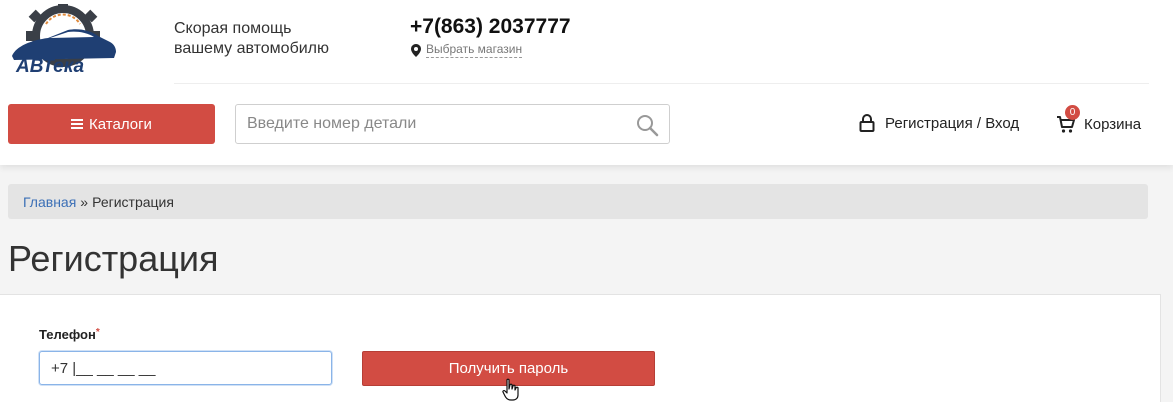 Image resolution: width=1173 pixels, height=402 pixels. Describe the element at coordinates (185, 368) in the screenshot. I see `phone-input` at that location.